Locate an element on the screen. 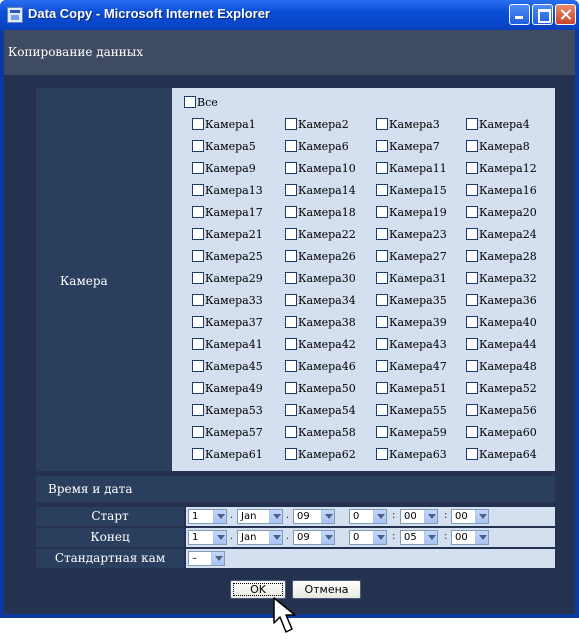 This screenshot has height=640, width=579. camera-checkbox: Камера45 is located at coordinates (227, 367).